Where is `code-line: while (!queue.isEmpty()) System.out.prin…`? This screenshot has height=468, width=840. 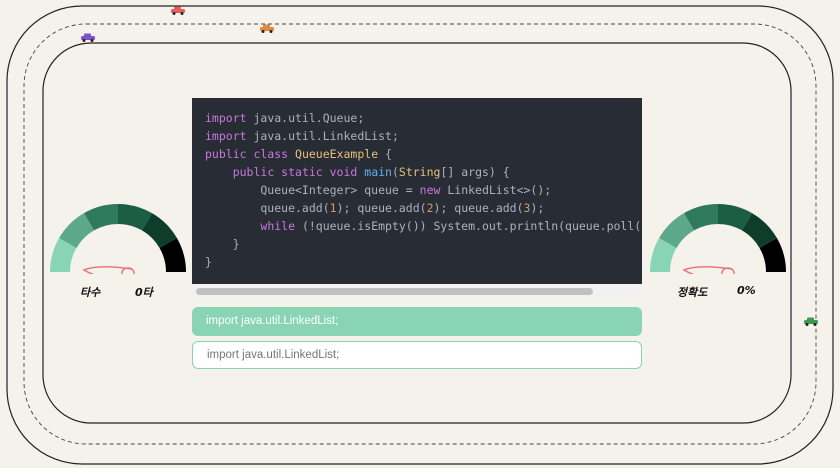 code-line: while (!queue.isEmpty()) System.out.prin… is located at coordinates (451, 226).